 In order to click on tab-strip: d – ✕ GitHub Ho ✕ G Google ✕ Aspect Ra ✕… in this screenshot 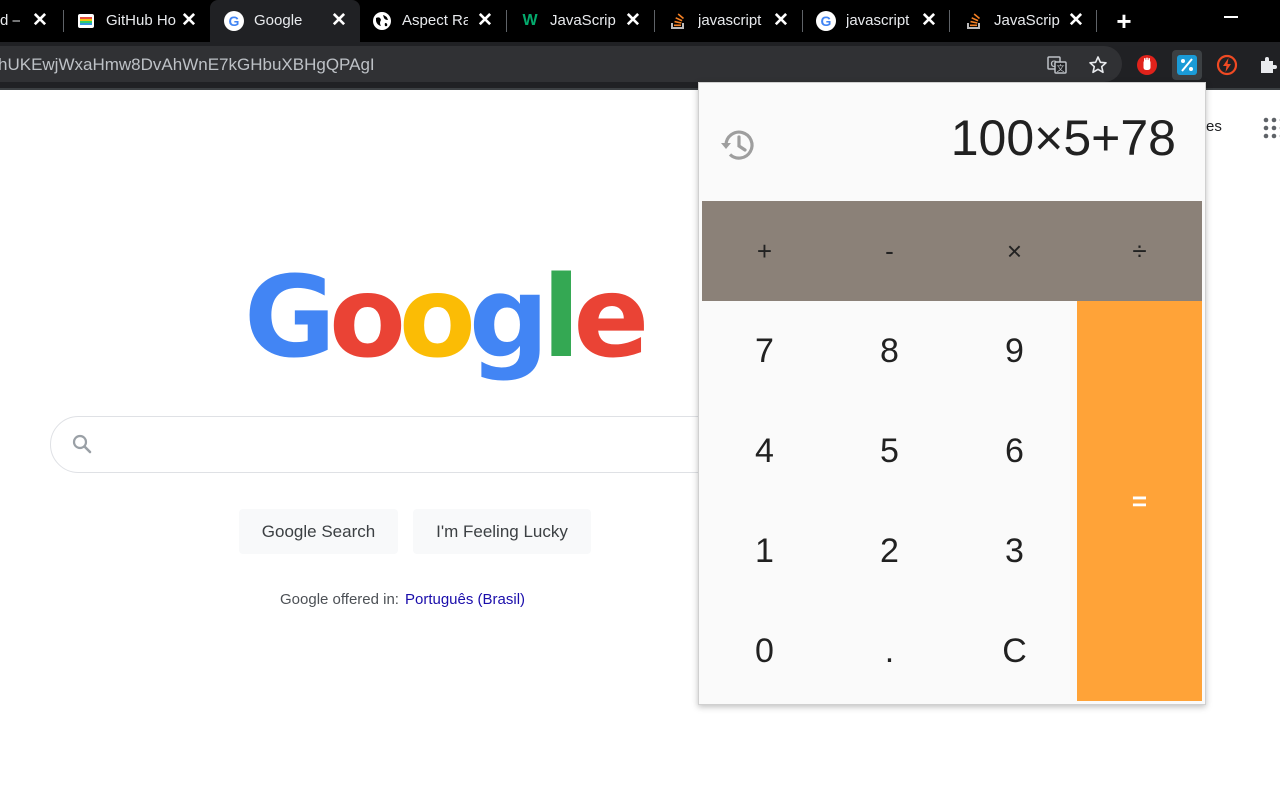, I will do `click(640, 21)`.